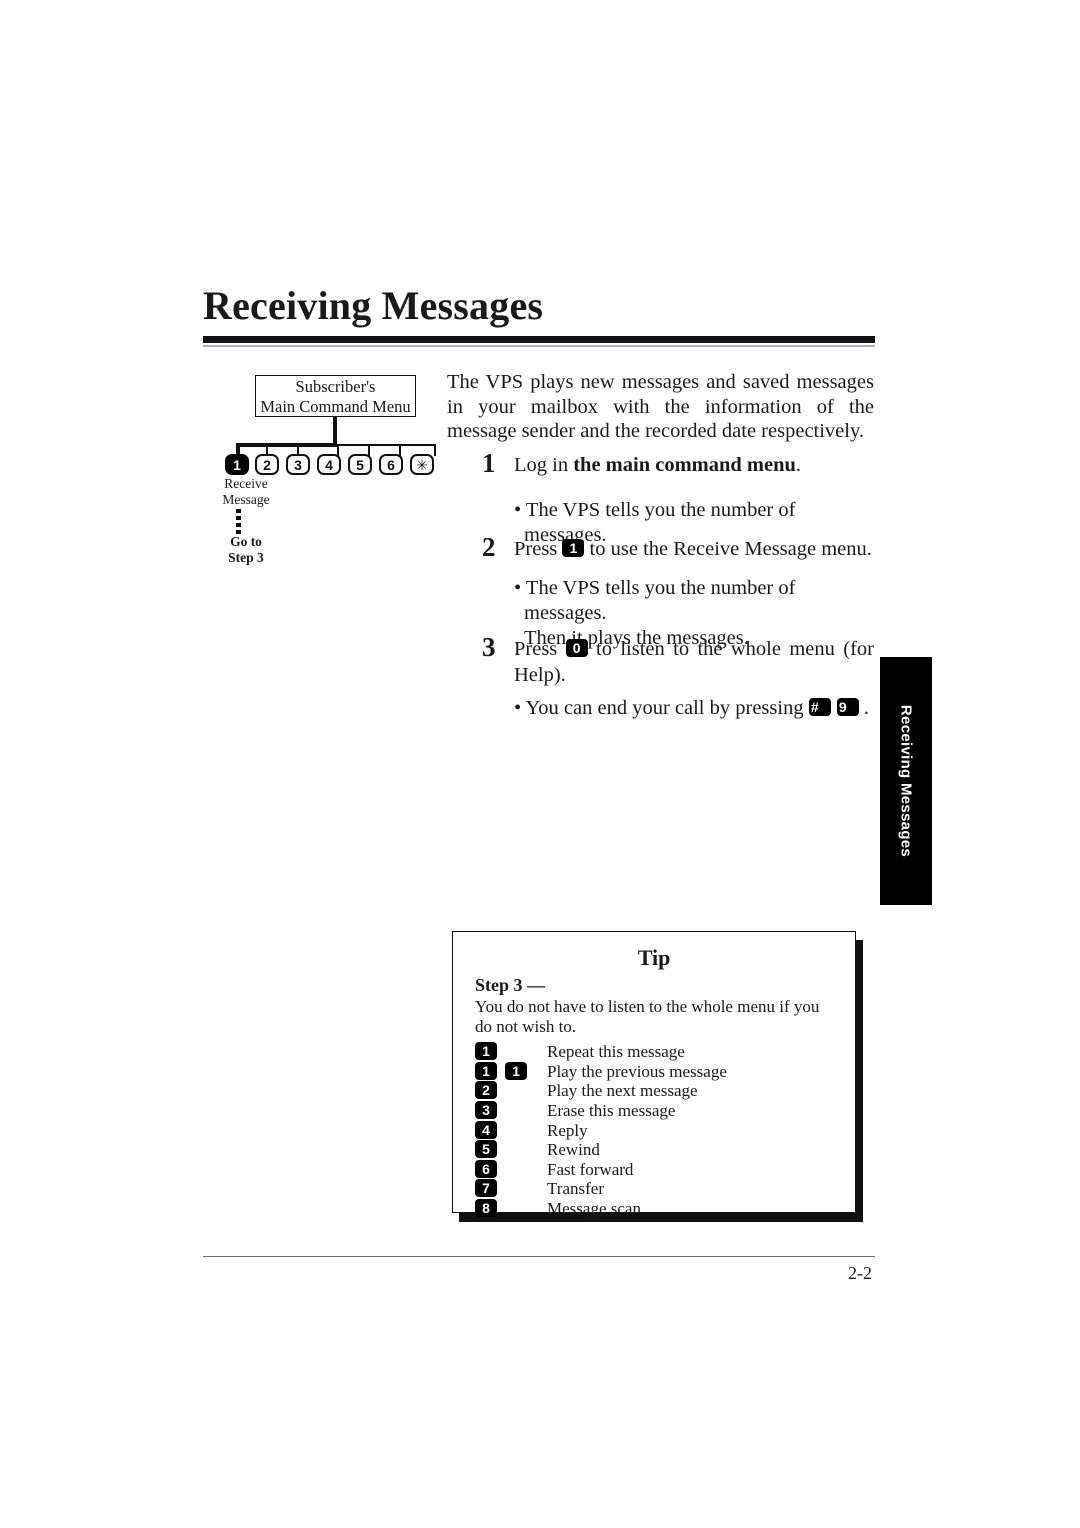 The image size is (1080, 1528). Describe the element at coordinates (728, 549) in the screenshot. I see `step-2-text-post: to use the Receive Message menu.` at that location.